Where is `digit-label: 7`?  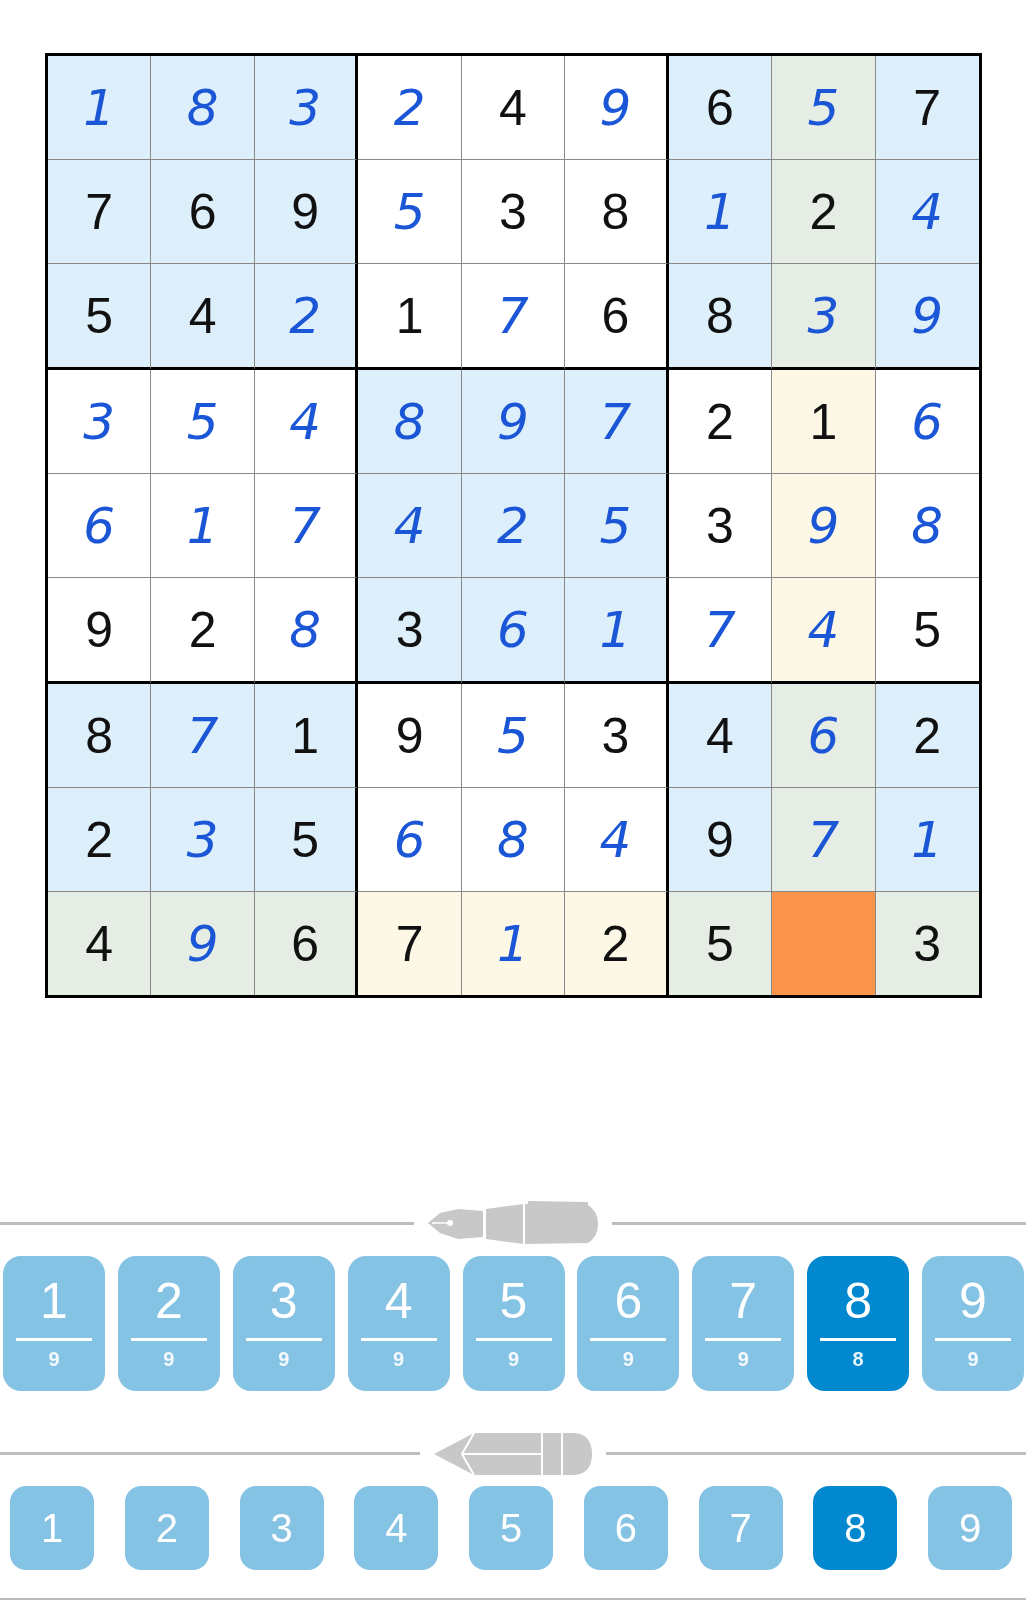 digit-label: 7 is located at coordinates (743, 1308).